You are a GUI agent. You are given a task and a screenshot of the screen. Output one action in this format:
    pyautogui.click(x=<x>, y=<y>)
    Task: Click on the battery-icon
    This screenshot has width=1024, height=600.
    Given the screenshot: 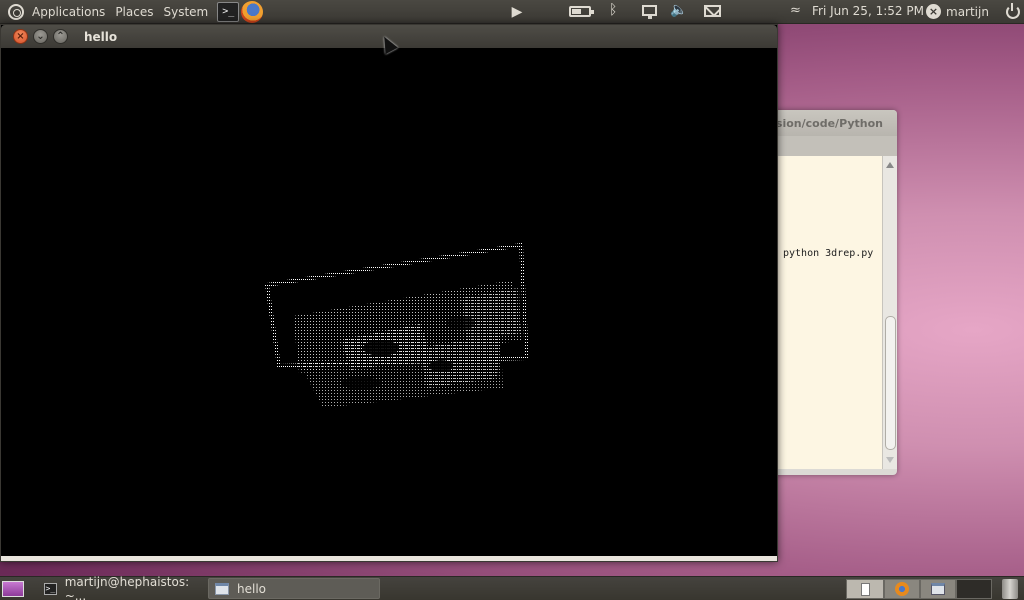 What is the action you would take?
    pyautogui.click(x=581, y=11)
    